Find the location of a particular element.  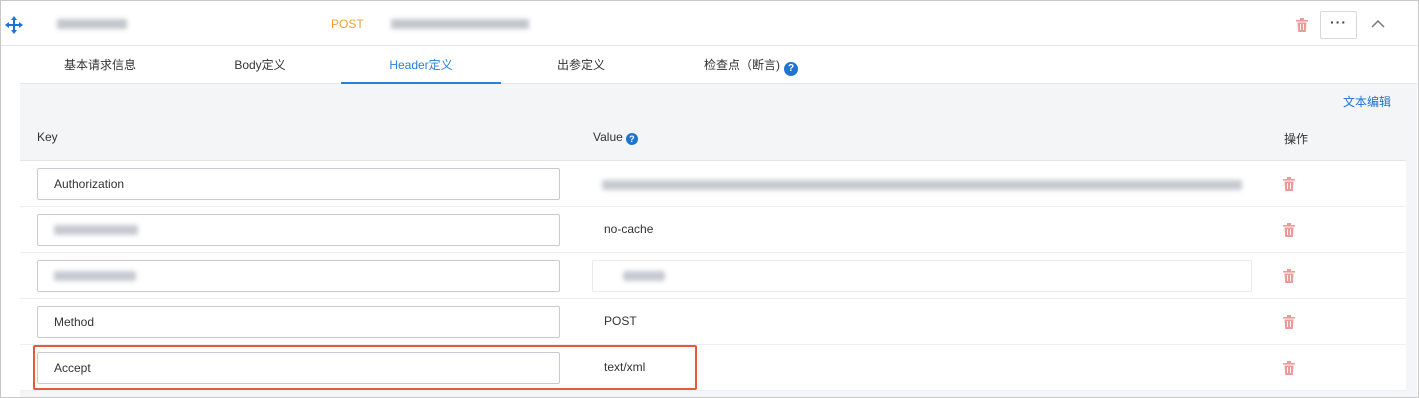

tab-checkpoint: 检查点（断言)? is located at coordinates (751, 65).